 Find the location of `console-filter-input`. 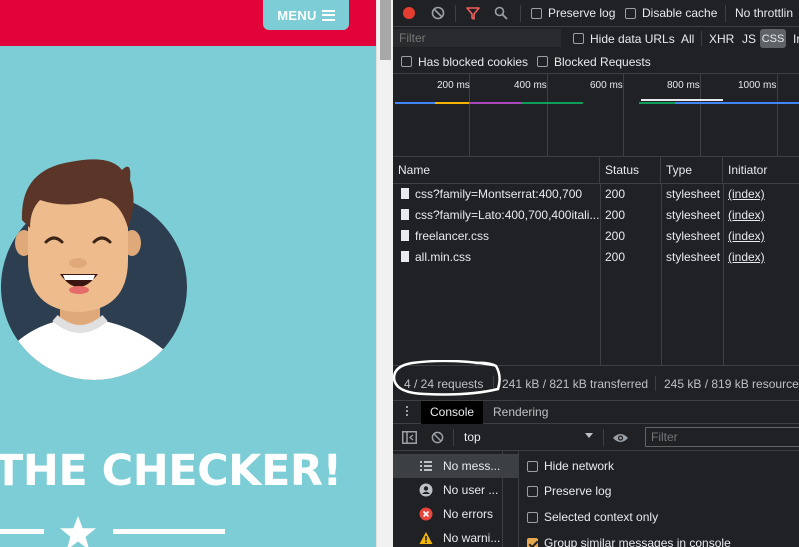

console-filter-input is located at coordinates (722, 437).